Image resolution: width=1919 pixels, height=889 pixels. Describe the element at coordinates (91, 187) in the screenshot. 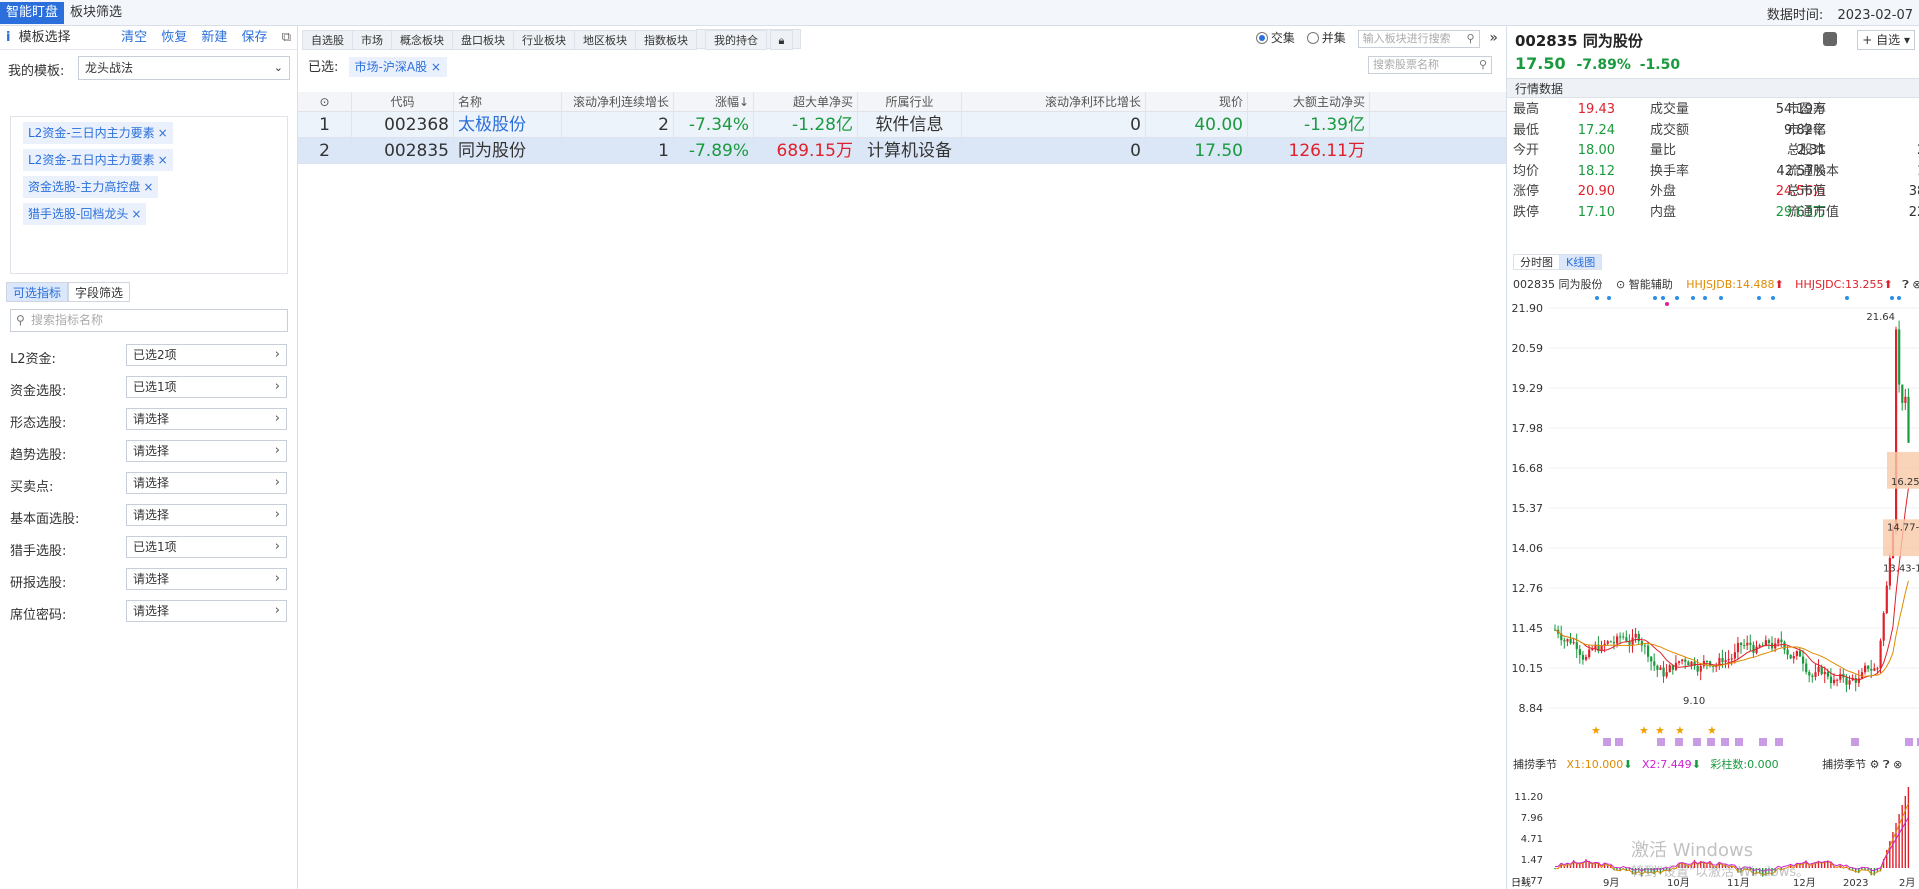

I see `tag-item: 资金选股-主力高控盘 ×` at that location.